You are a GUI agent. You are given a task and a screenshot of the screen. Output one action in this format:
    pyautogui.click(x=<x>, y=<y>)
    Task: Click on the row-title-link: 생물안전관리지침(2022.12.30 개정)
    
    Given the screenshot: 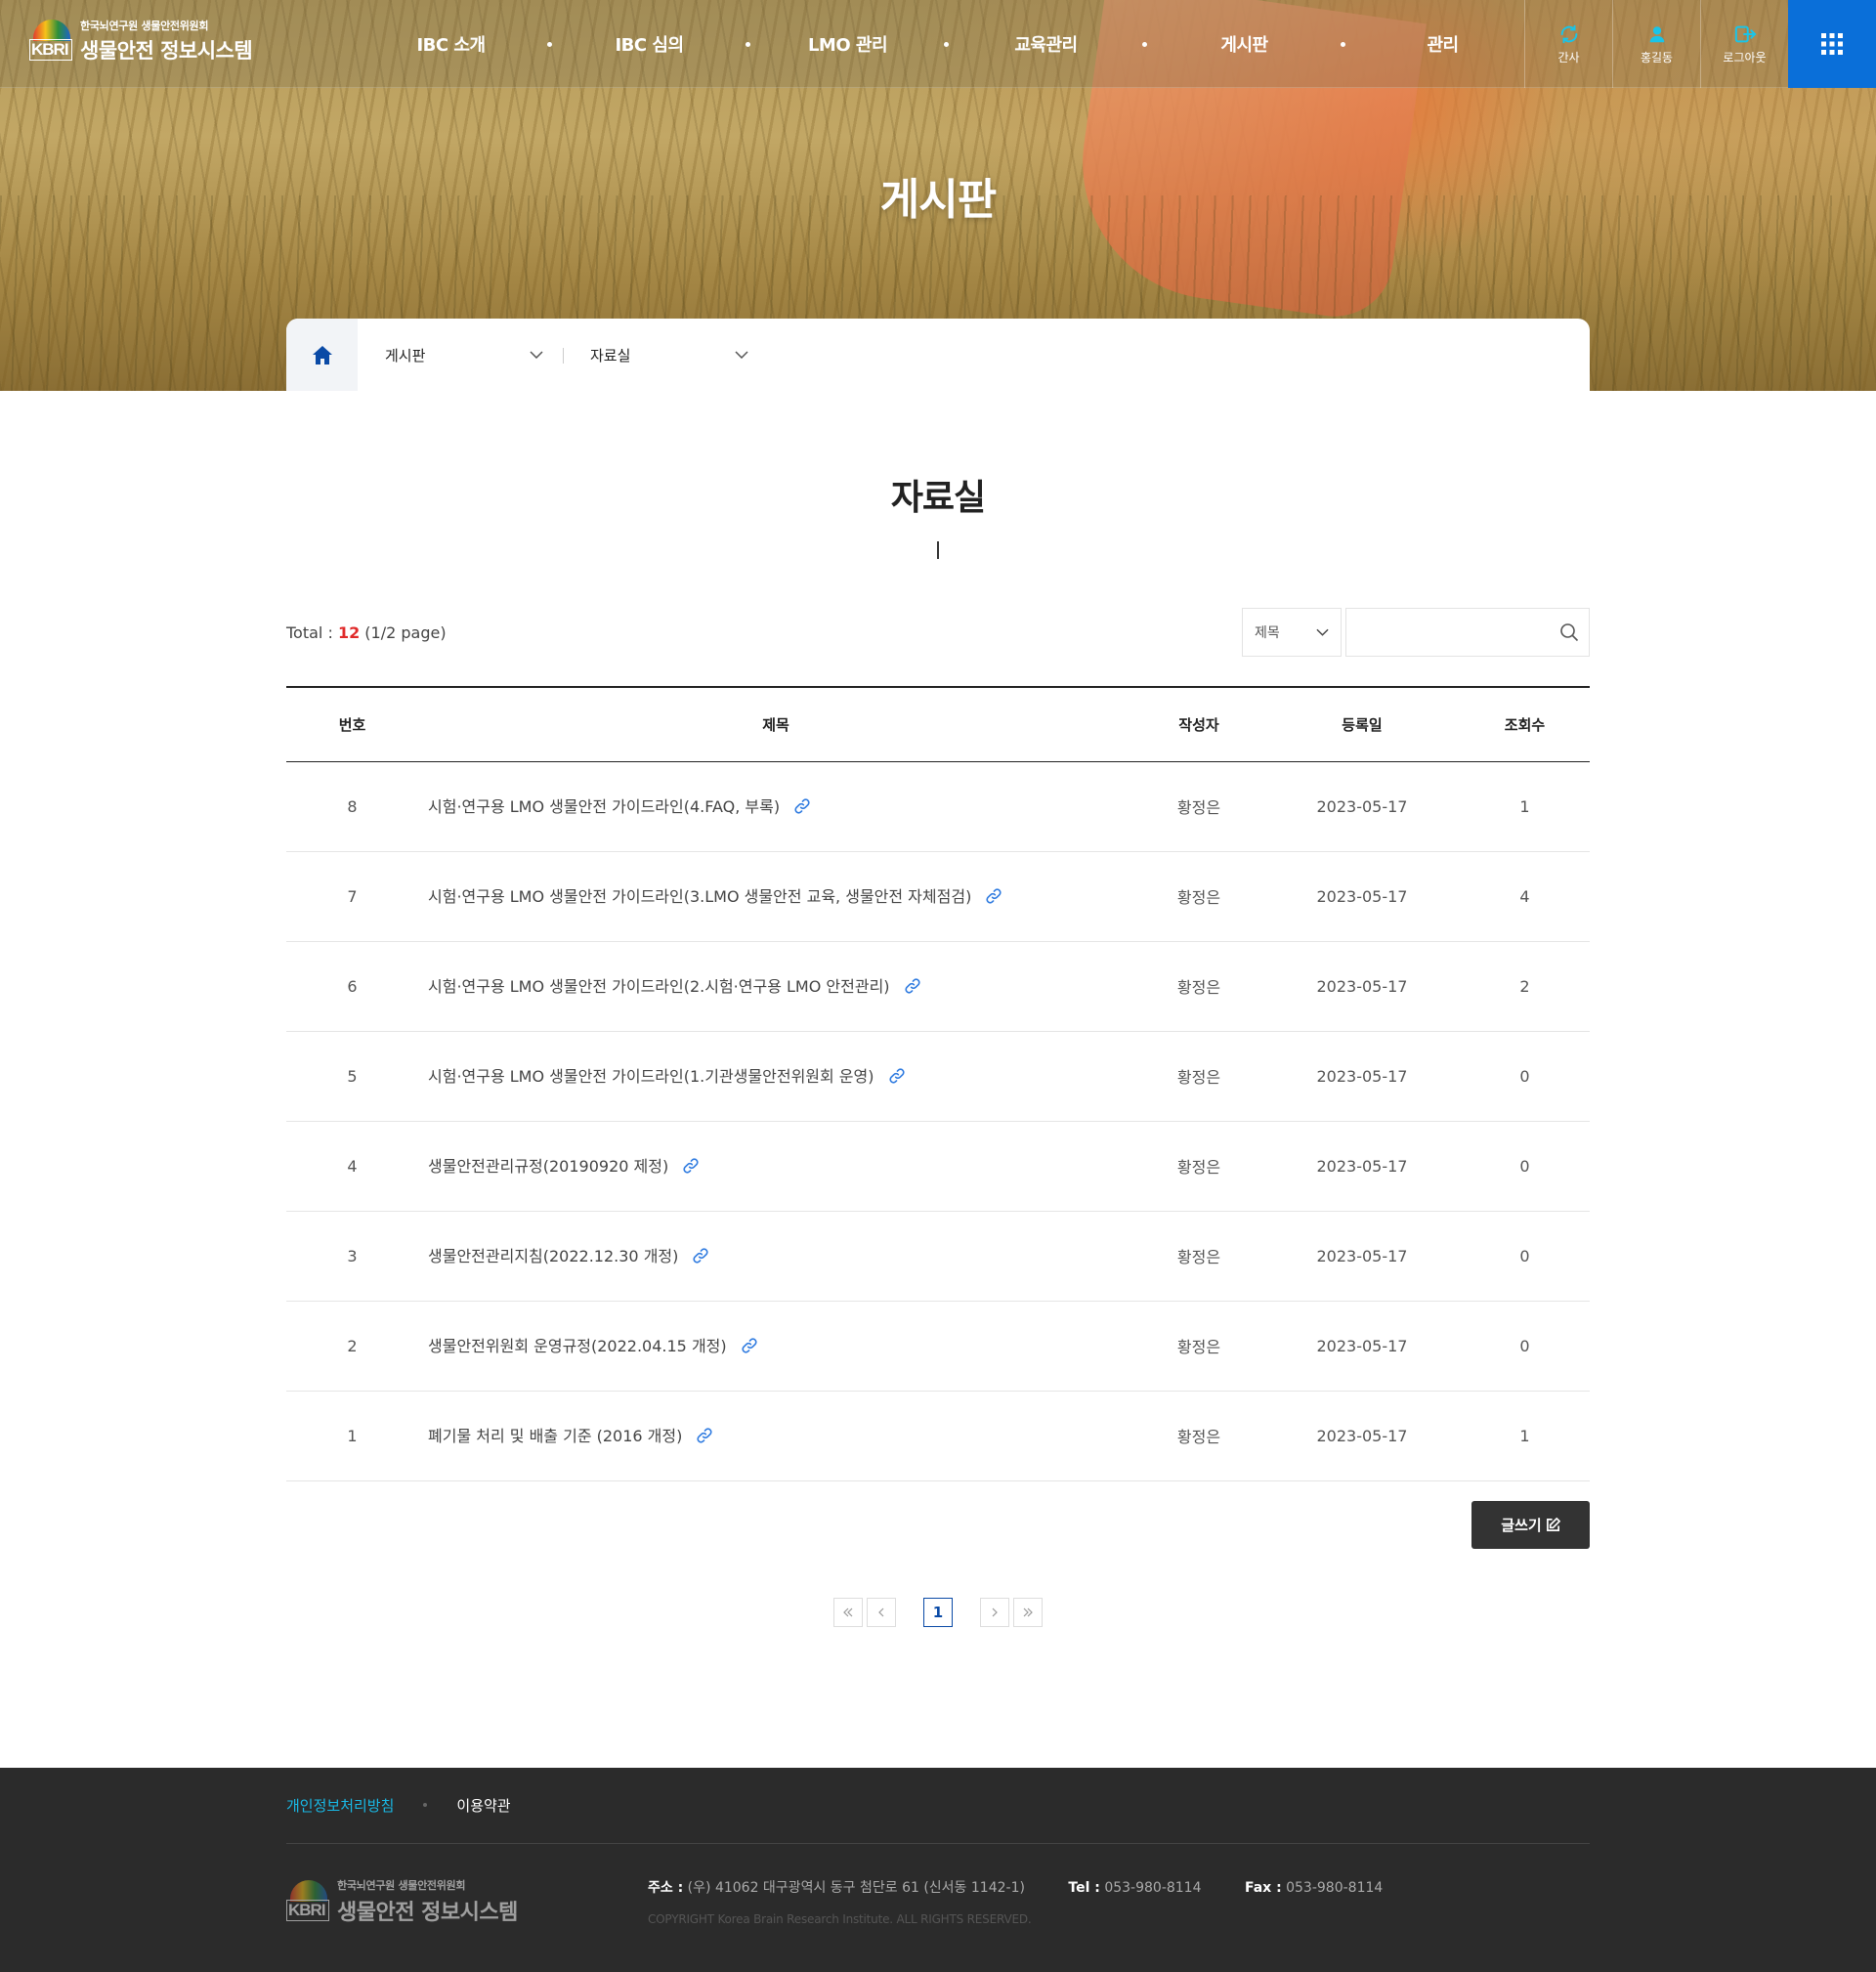 What is the action you would take?
    pyautogui.click(x=553, y=1256)
    